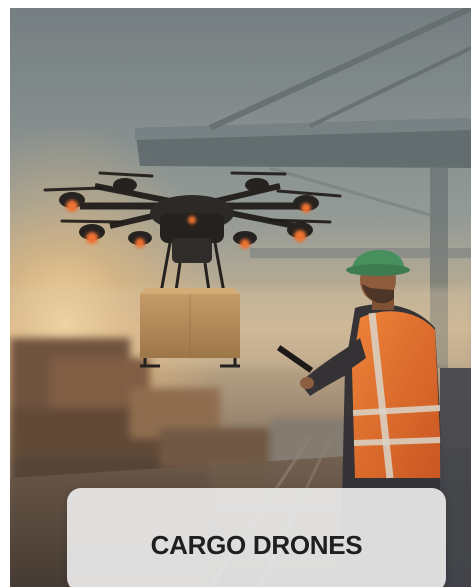  Describe the element at coordinates (256, 544) in the screenshot. I see `card-title: CARGO DRONES` at that location.